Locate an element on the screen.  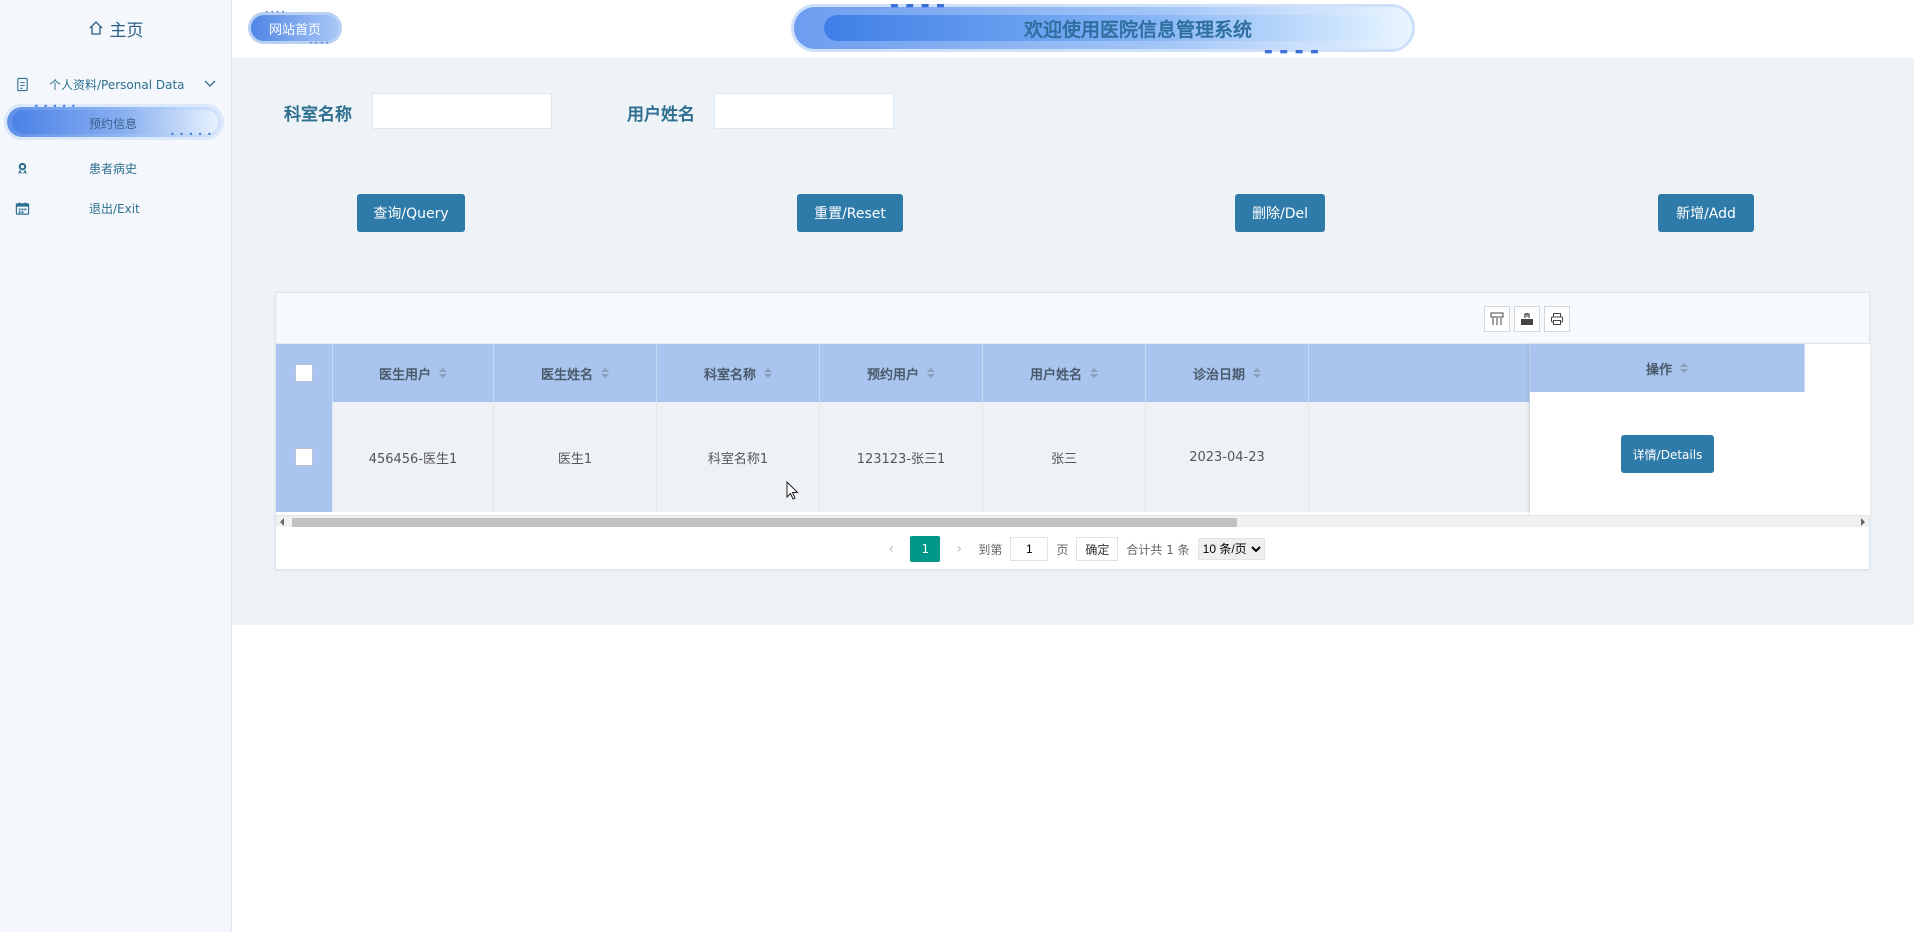
cell-visit-date: 2023-04-23 is located at coordinates (1227, 457).